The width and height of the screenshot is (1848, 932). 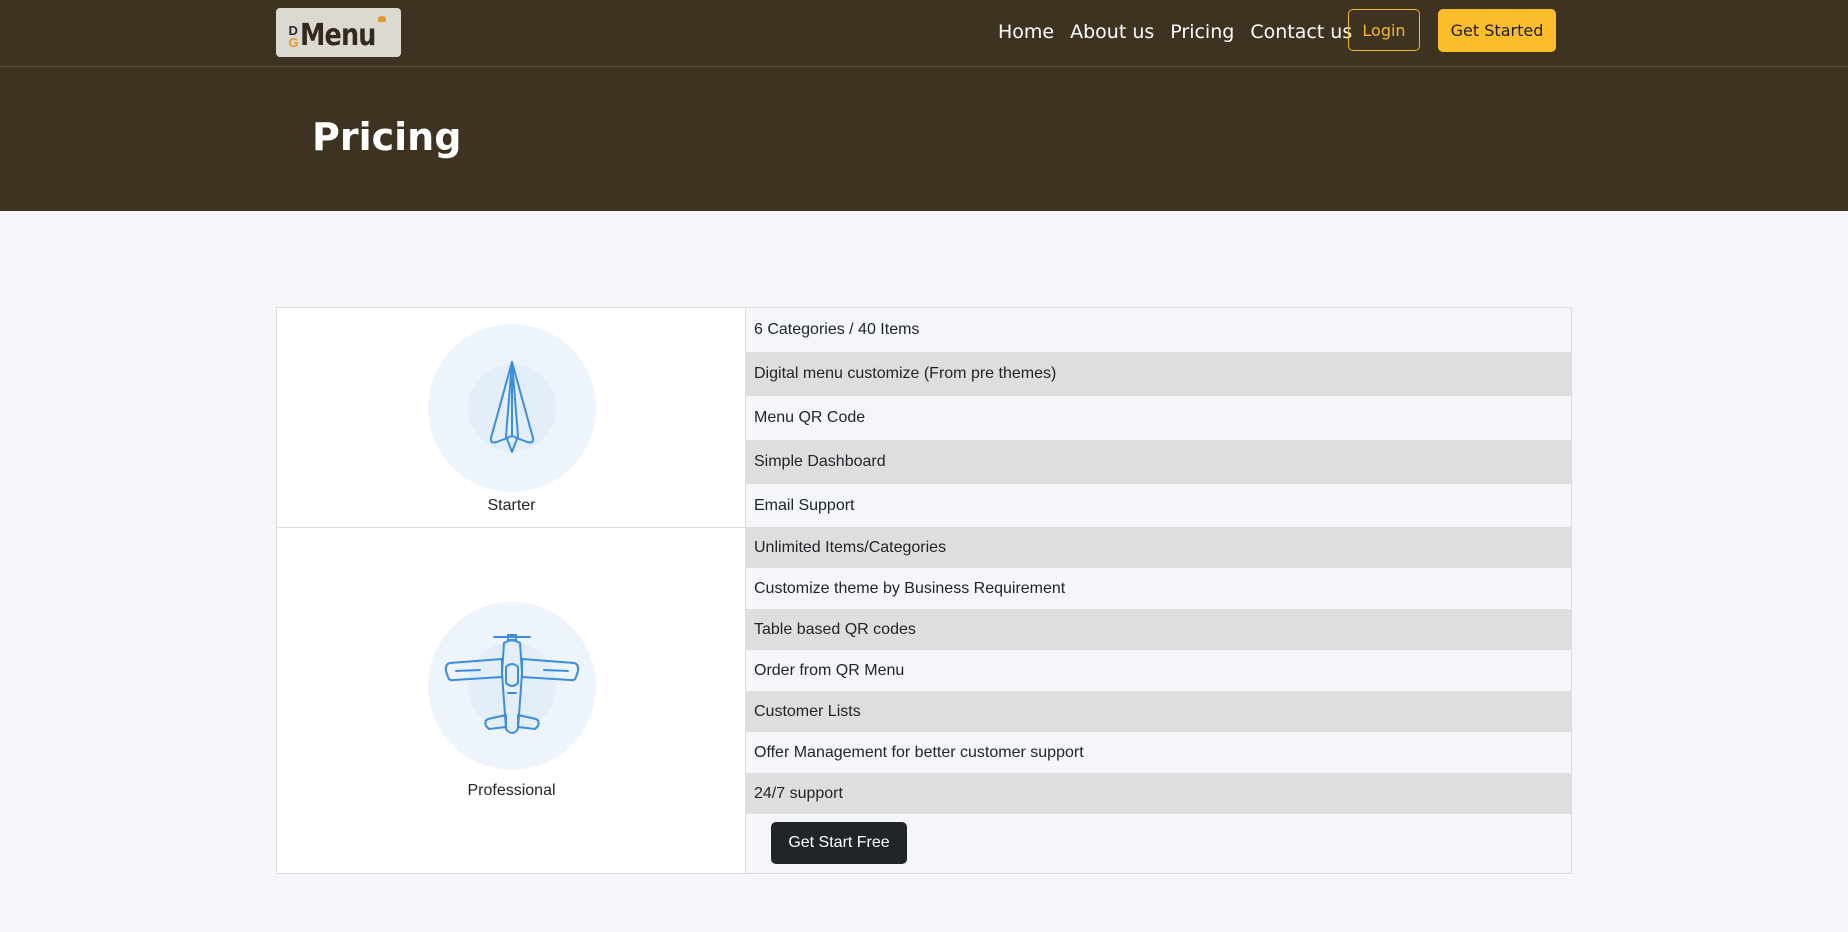 What do you see at coordinates (1384, 30) in the screenshot?
I see `login-button: Login` at bounding box center [1384, 30].